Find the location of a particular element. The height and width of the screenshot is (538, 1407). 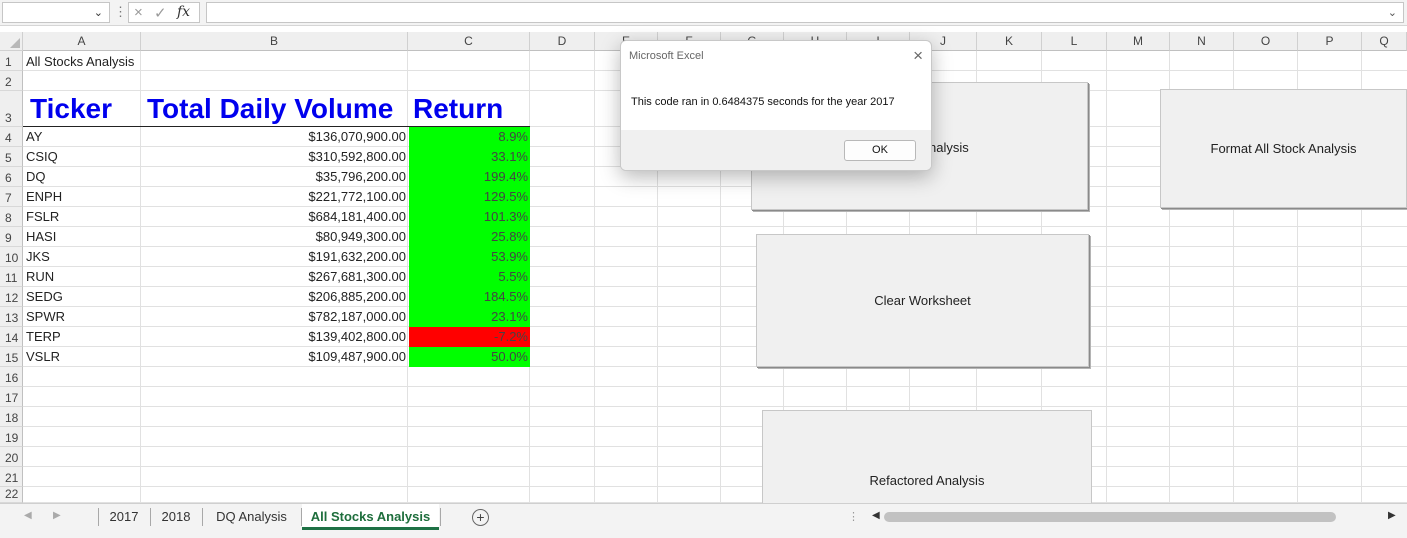

volume-cell: $191,632,200.00 is located at coordinates (274, 256).